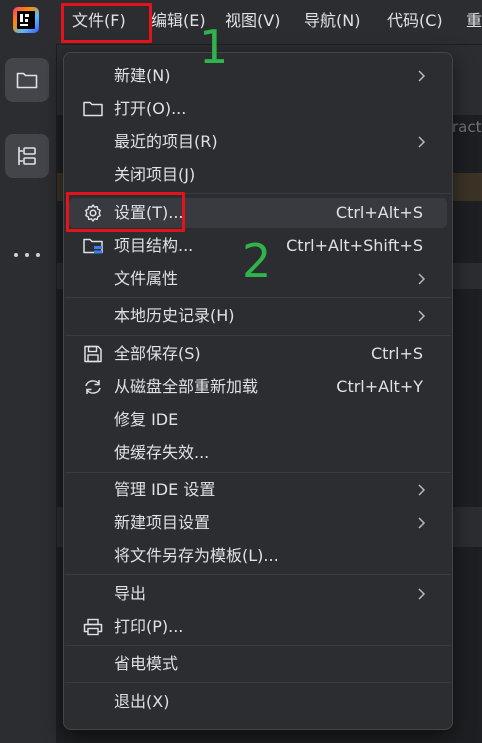  I want to click on menu-view: 视图(V), so click(252, 21).